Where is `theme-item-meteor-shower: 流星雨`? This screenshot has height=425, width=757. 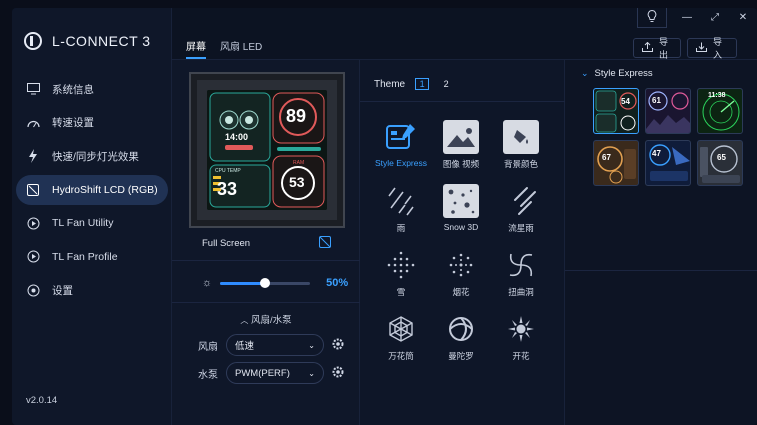
theme-item-meteor-shower: 流星雨 is located at coordinates (521, 209).